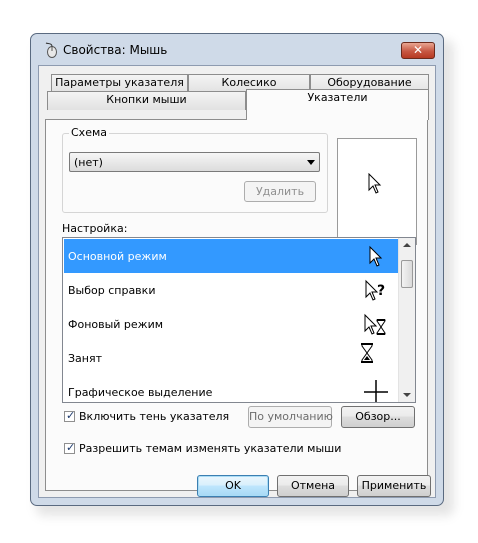  Describe the element at coordinates (88, 162) in the screenshot. I see `scheme-selected-value: (нет)` at that location.